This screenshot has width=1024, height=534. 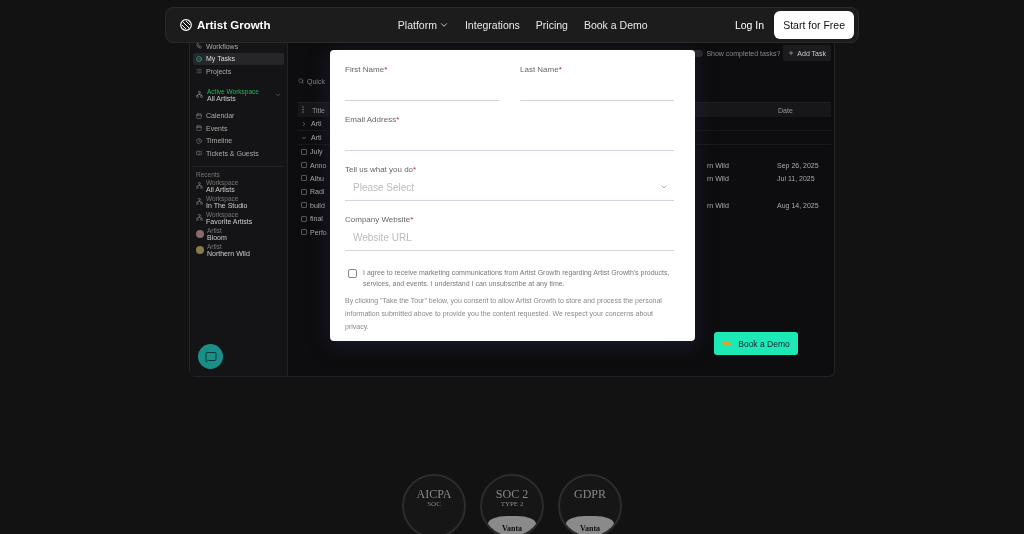 What do you see at coordinates (367, 69) in the screenshot?
I see `field-label: First Name*` at bounding box center [367, 69].